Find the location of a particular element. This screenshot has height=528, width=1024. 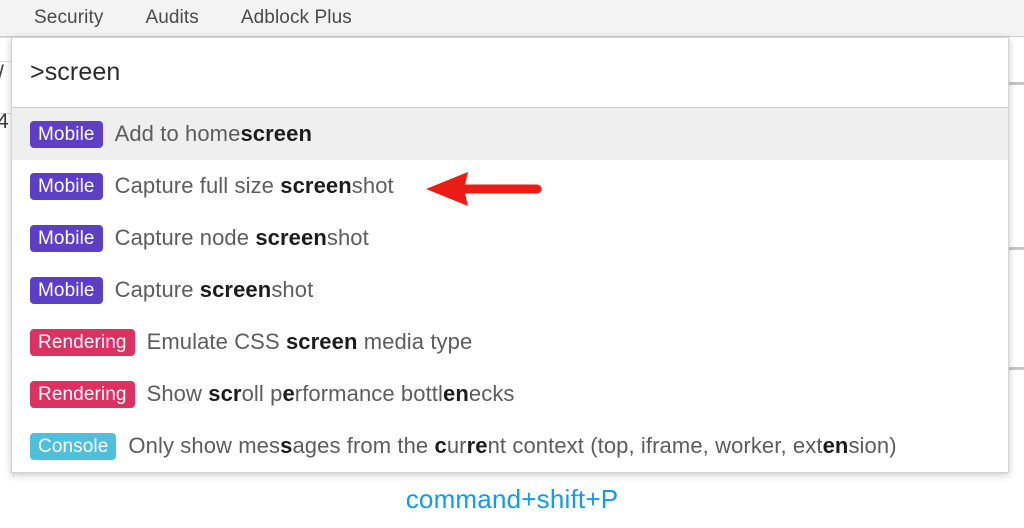

result-text: Capture node is located at coordinates (185, 237).